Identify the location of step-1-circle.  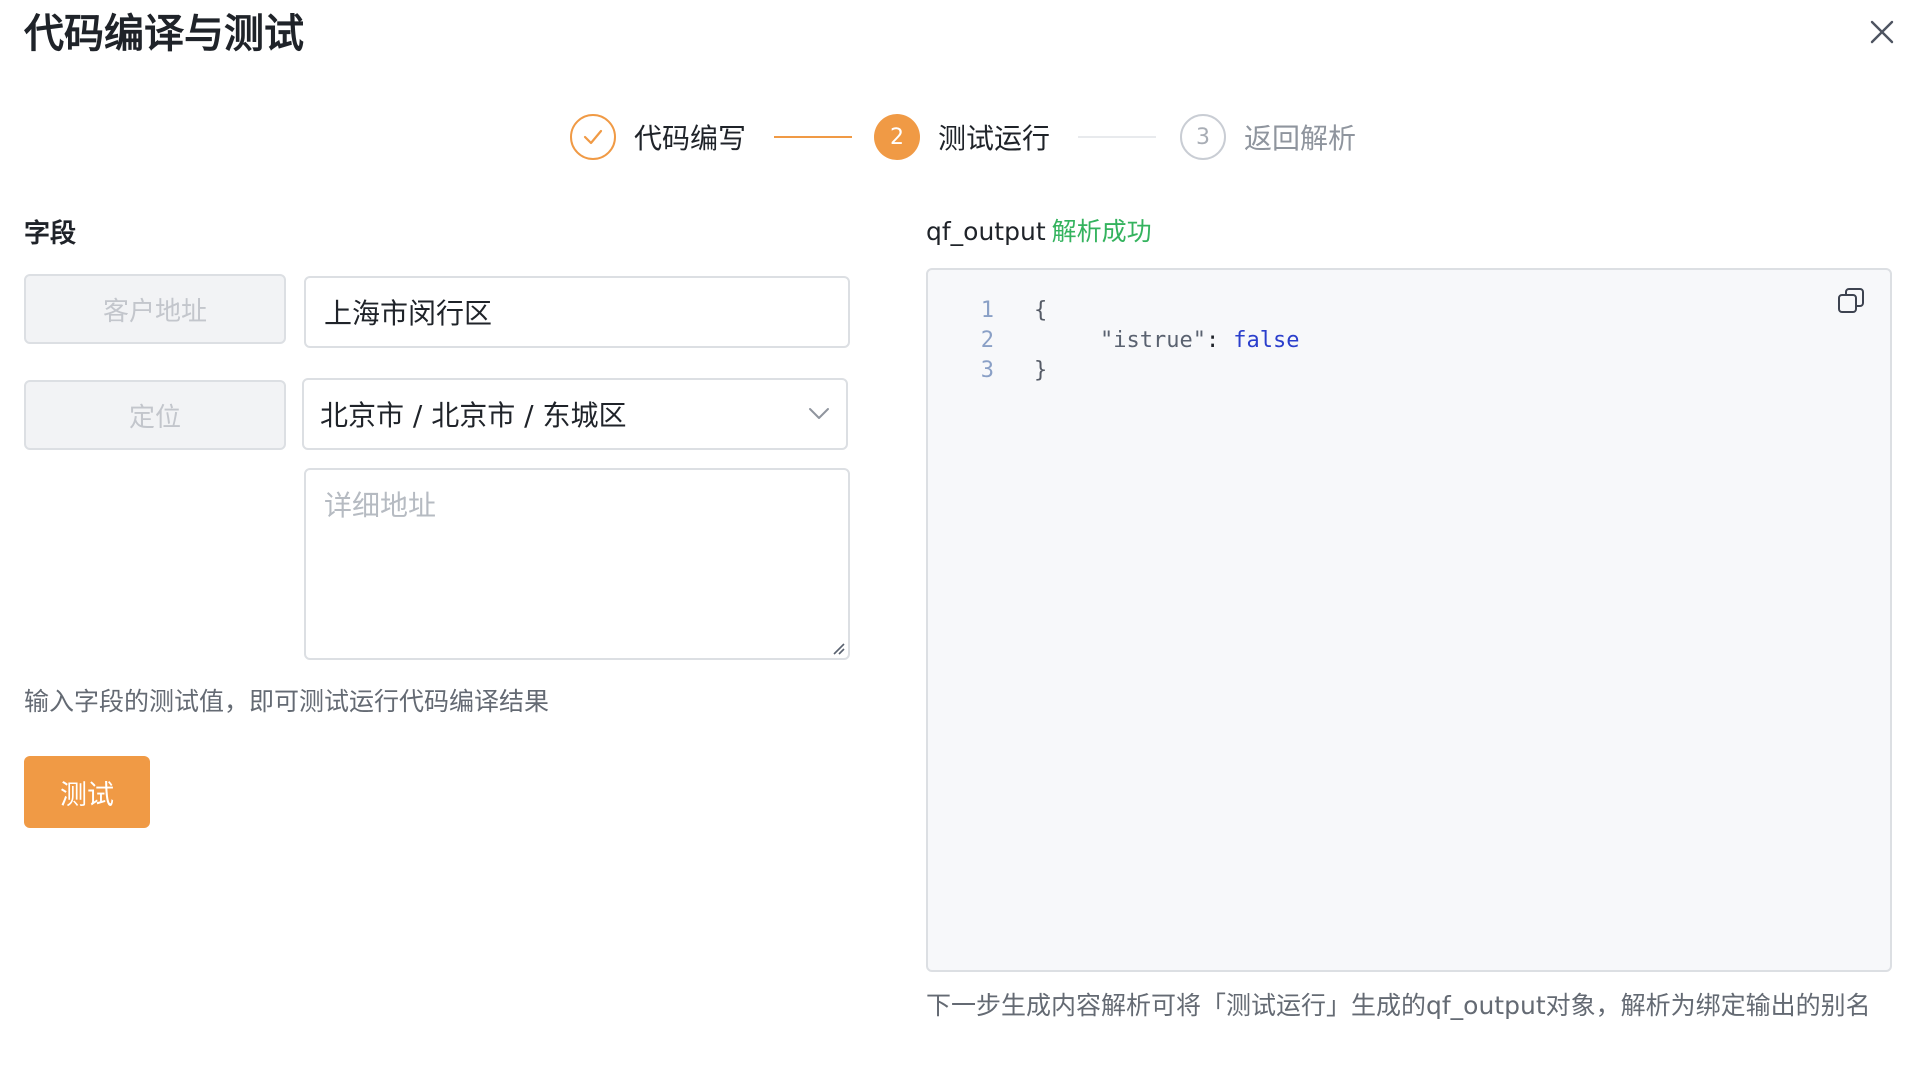
(593, 137).